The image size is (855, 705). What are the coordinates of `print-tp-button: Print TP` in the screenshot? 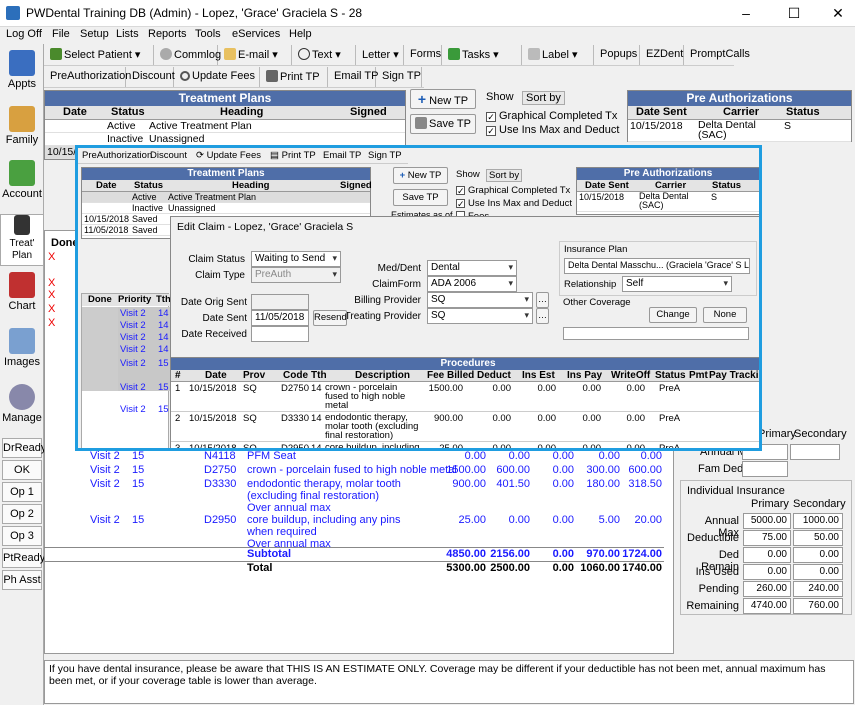 It's located at (295, 77).